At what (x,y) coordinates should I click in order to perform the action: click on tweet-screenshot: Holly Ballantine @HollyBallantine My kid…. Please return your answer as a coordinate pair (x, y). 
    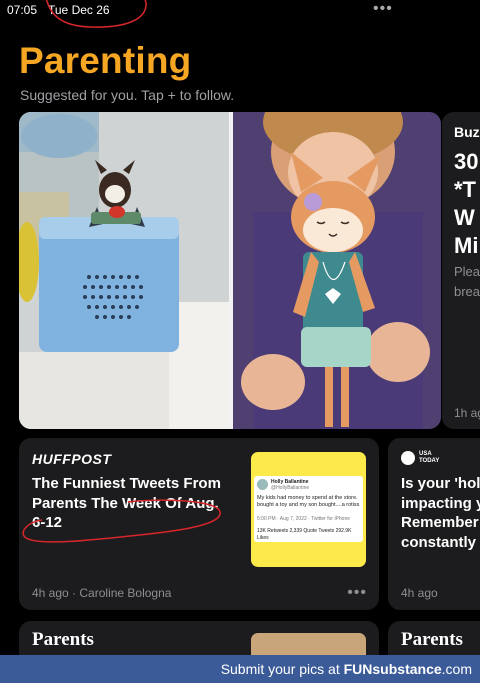
    Looking at the image, I should click on (308, 509).